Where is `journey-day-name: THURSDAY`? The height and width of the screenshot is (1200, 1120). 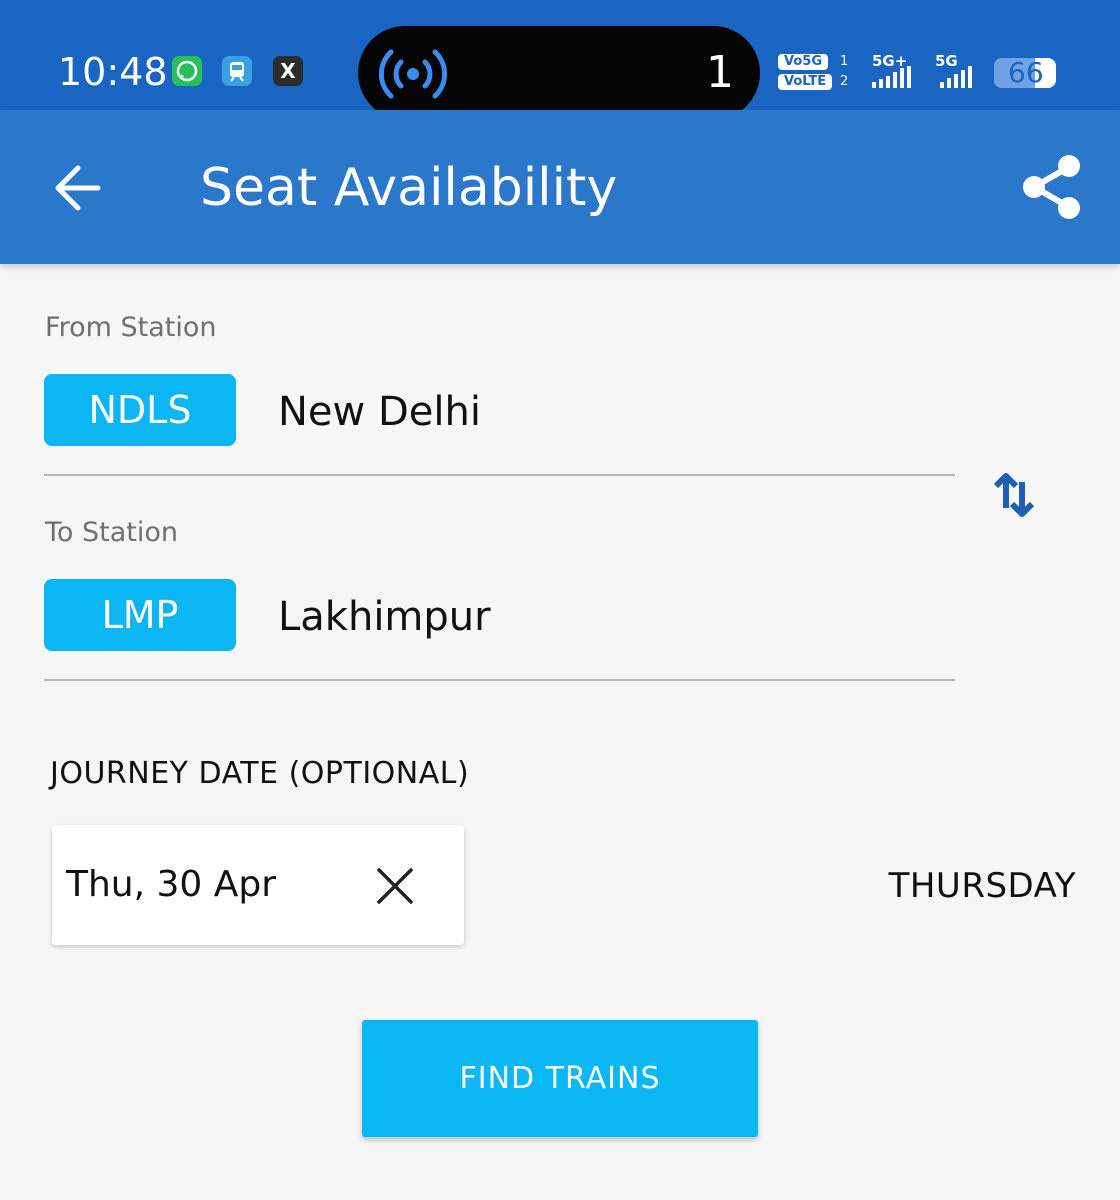
journey-day-name: THURSDAY is located at coordinates (982, 886).